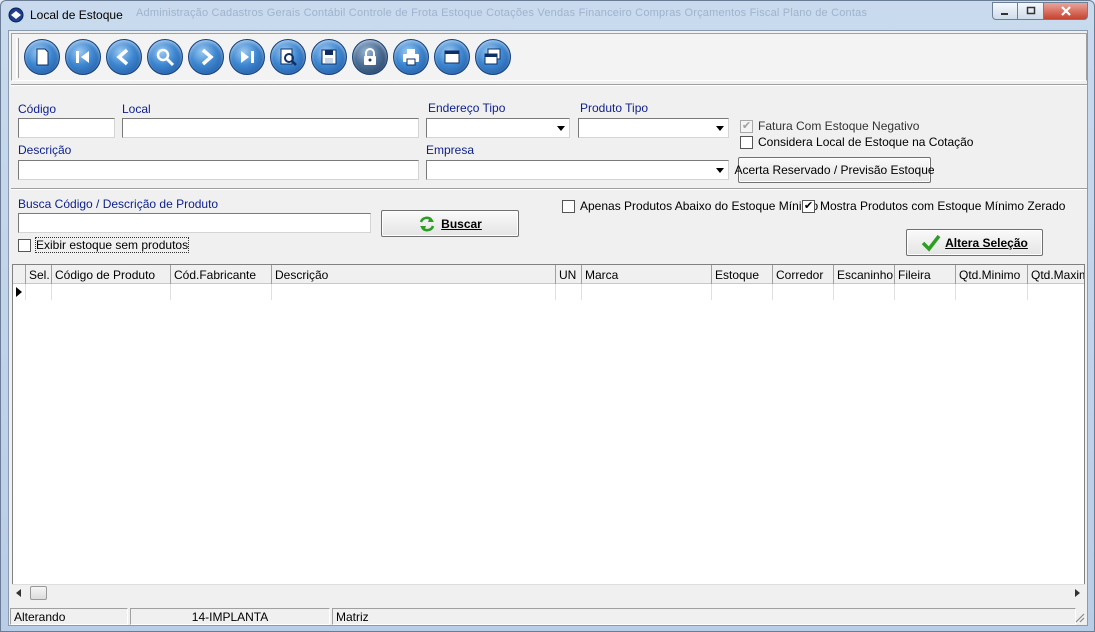  What do you see at coordinates (76, 15) in the screenshot?
I see `window-title: Local de Estoque` at bounding box center [76, 15].